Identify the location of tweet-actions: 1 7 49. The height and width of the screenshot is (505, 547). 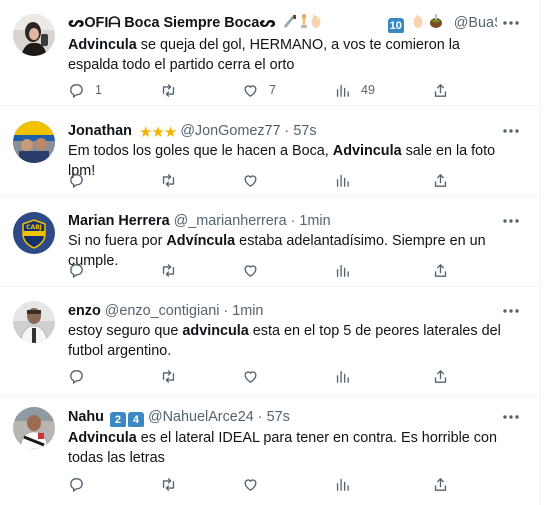
(261, 90).